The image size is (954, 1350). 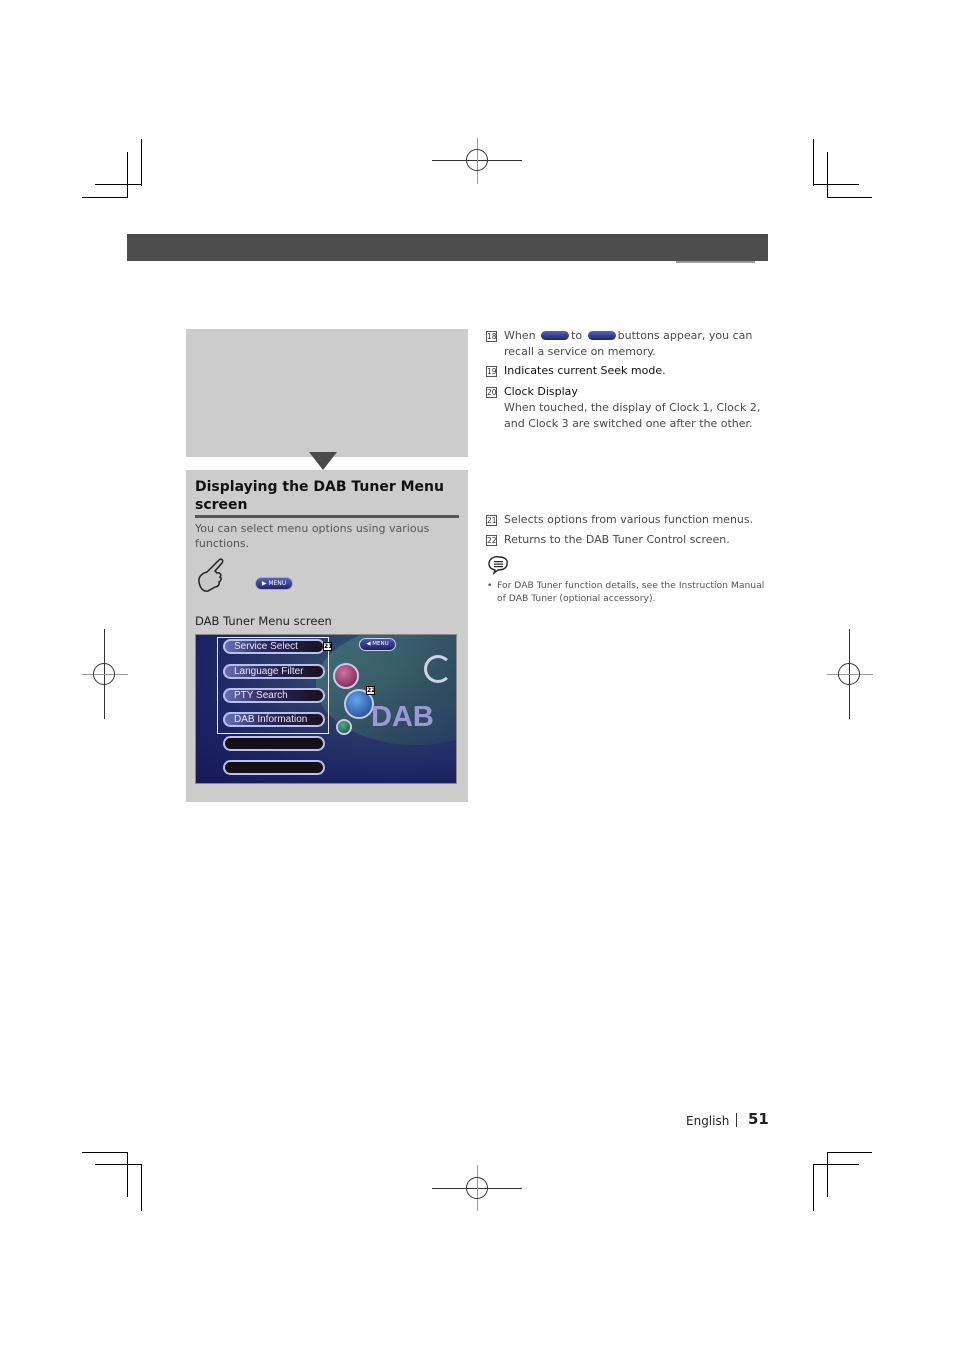 What do you see at coordinates (274, 719) in the screenshot?
I see `dab-information-button: DAB Information` at bounding box center [274, 719].